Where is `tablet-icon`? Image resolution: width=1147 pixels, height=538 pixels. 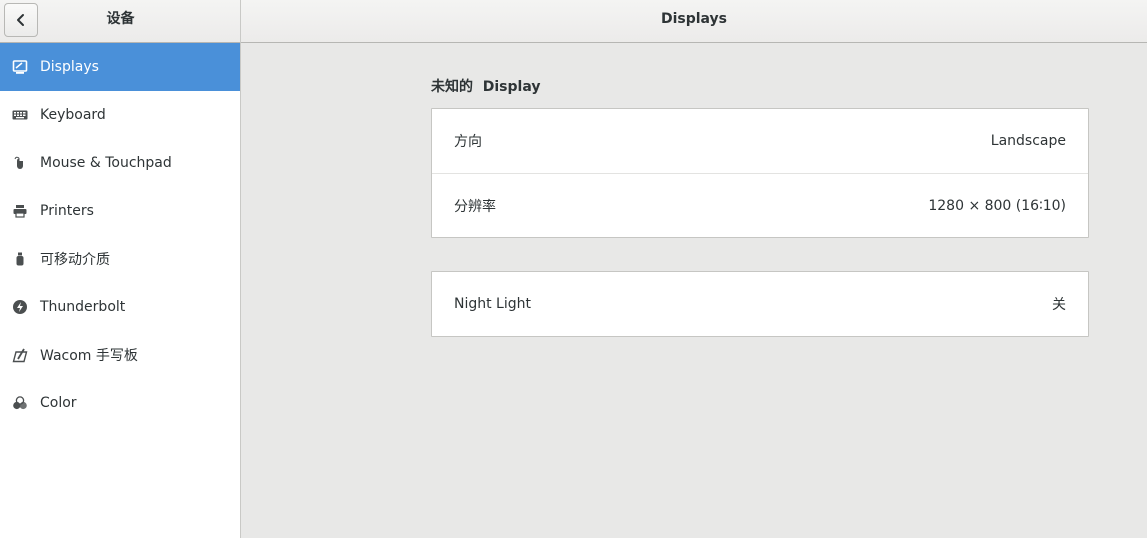
tablet-icon is located at coordinates (20, 355).